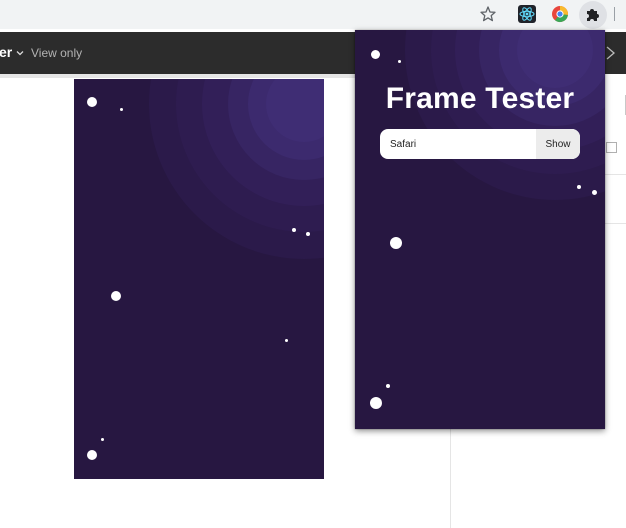 The height and width of the screenshot is (528, 626). I want to click on device-selector: Show, so click(480, 144).